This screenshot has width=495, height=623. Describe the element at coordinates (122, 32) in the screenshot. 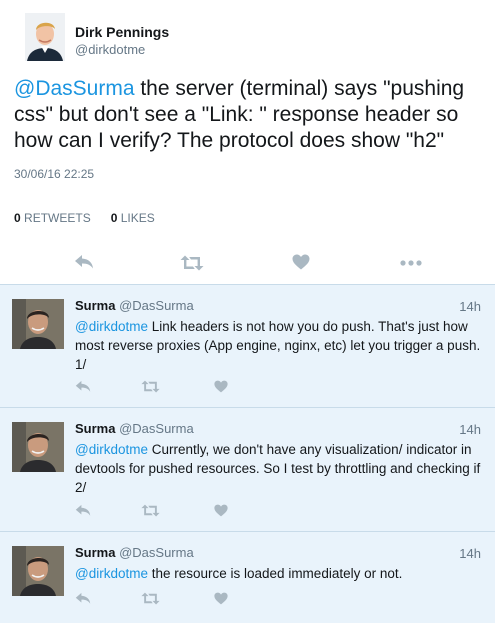

I see `author-name: Dirk Pennings` at that location.